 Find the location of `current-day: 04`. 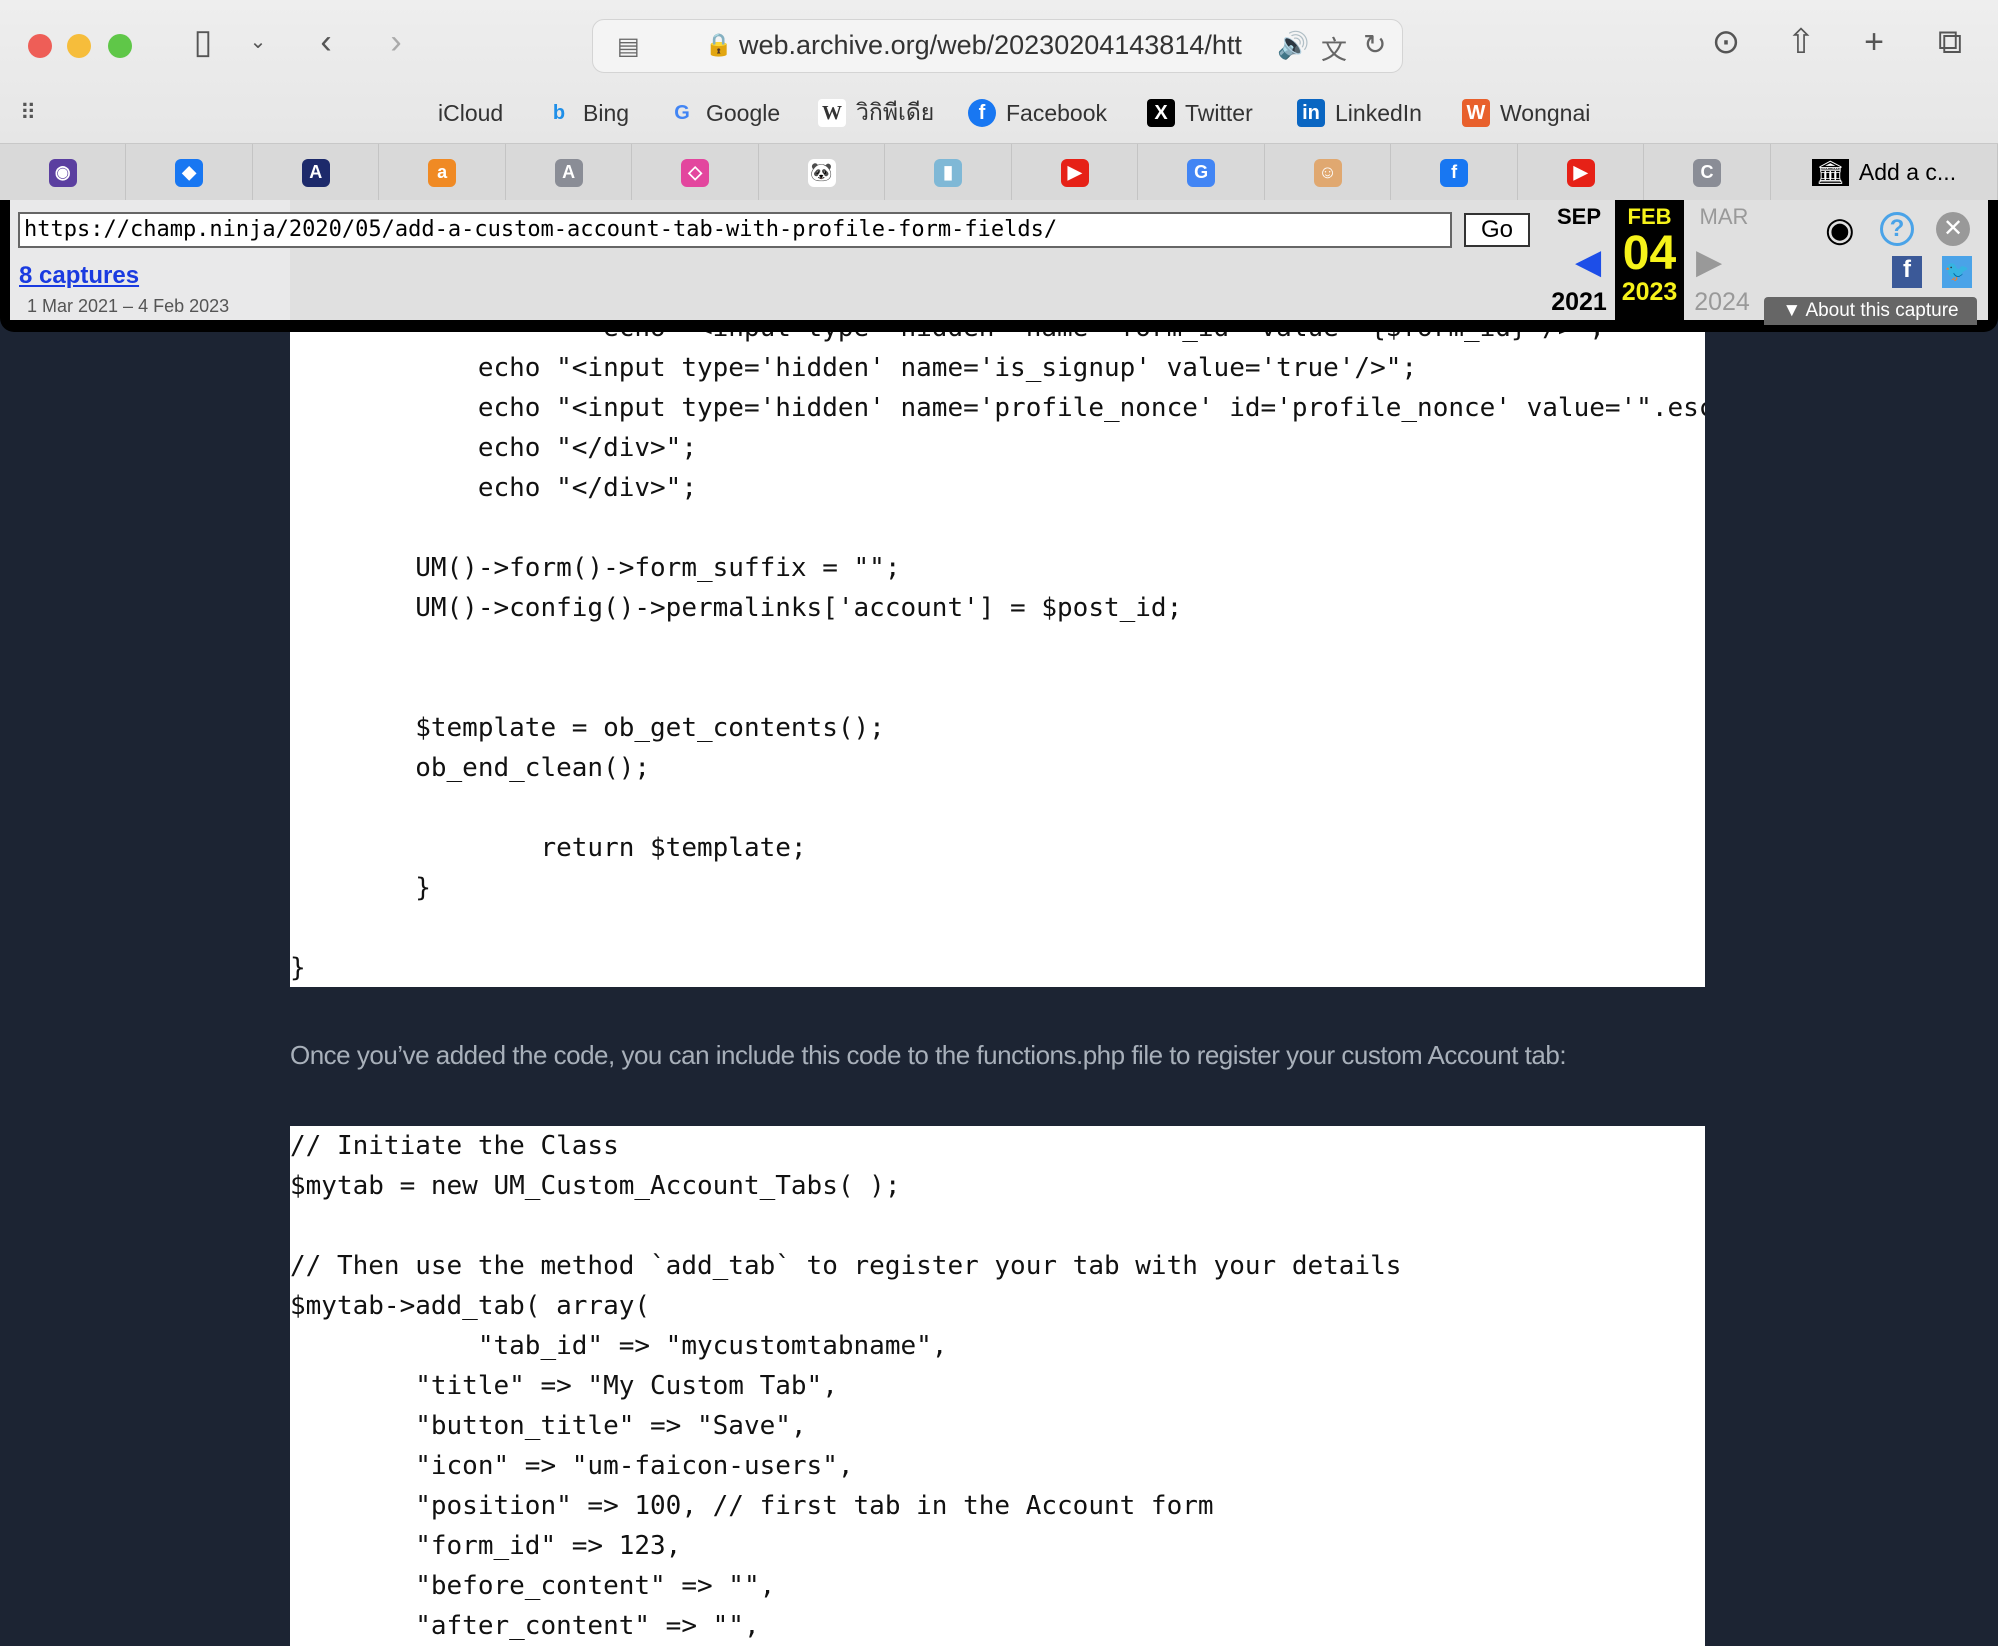

current-day: 04 is located at coordinates (1649, 253).